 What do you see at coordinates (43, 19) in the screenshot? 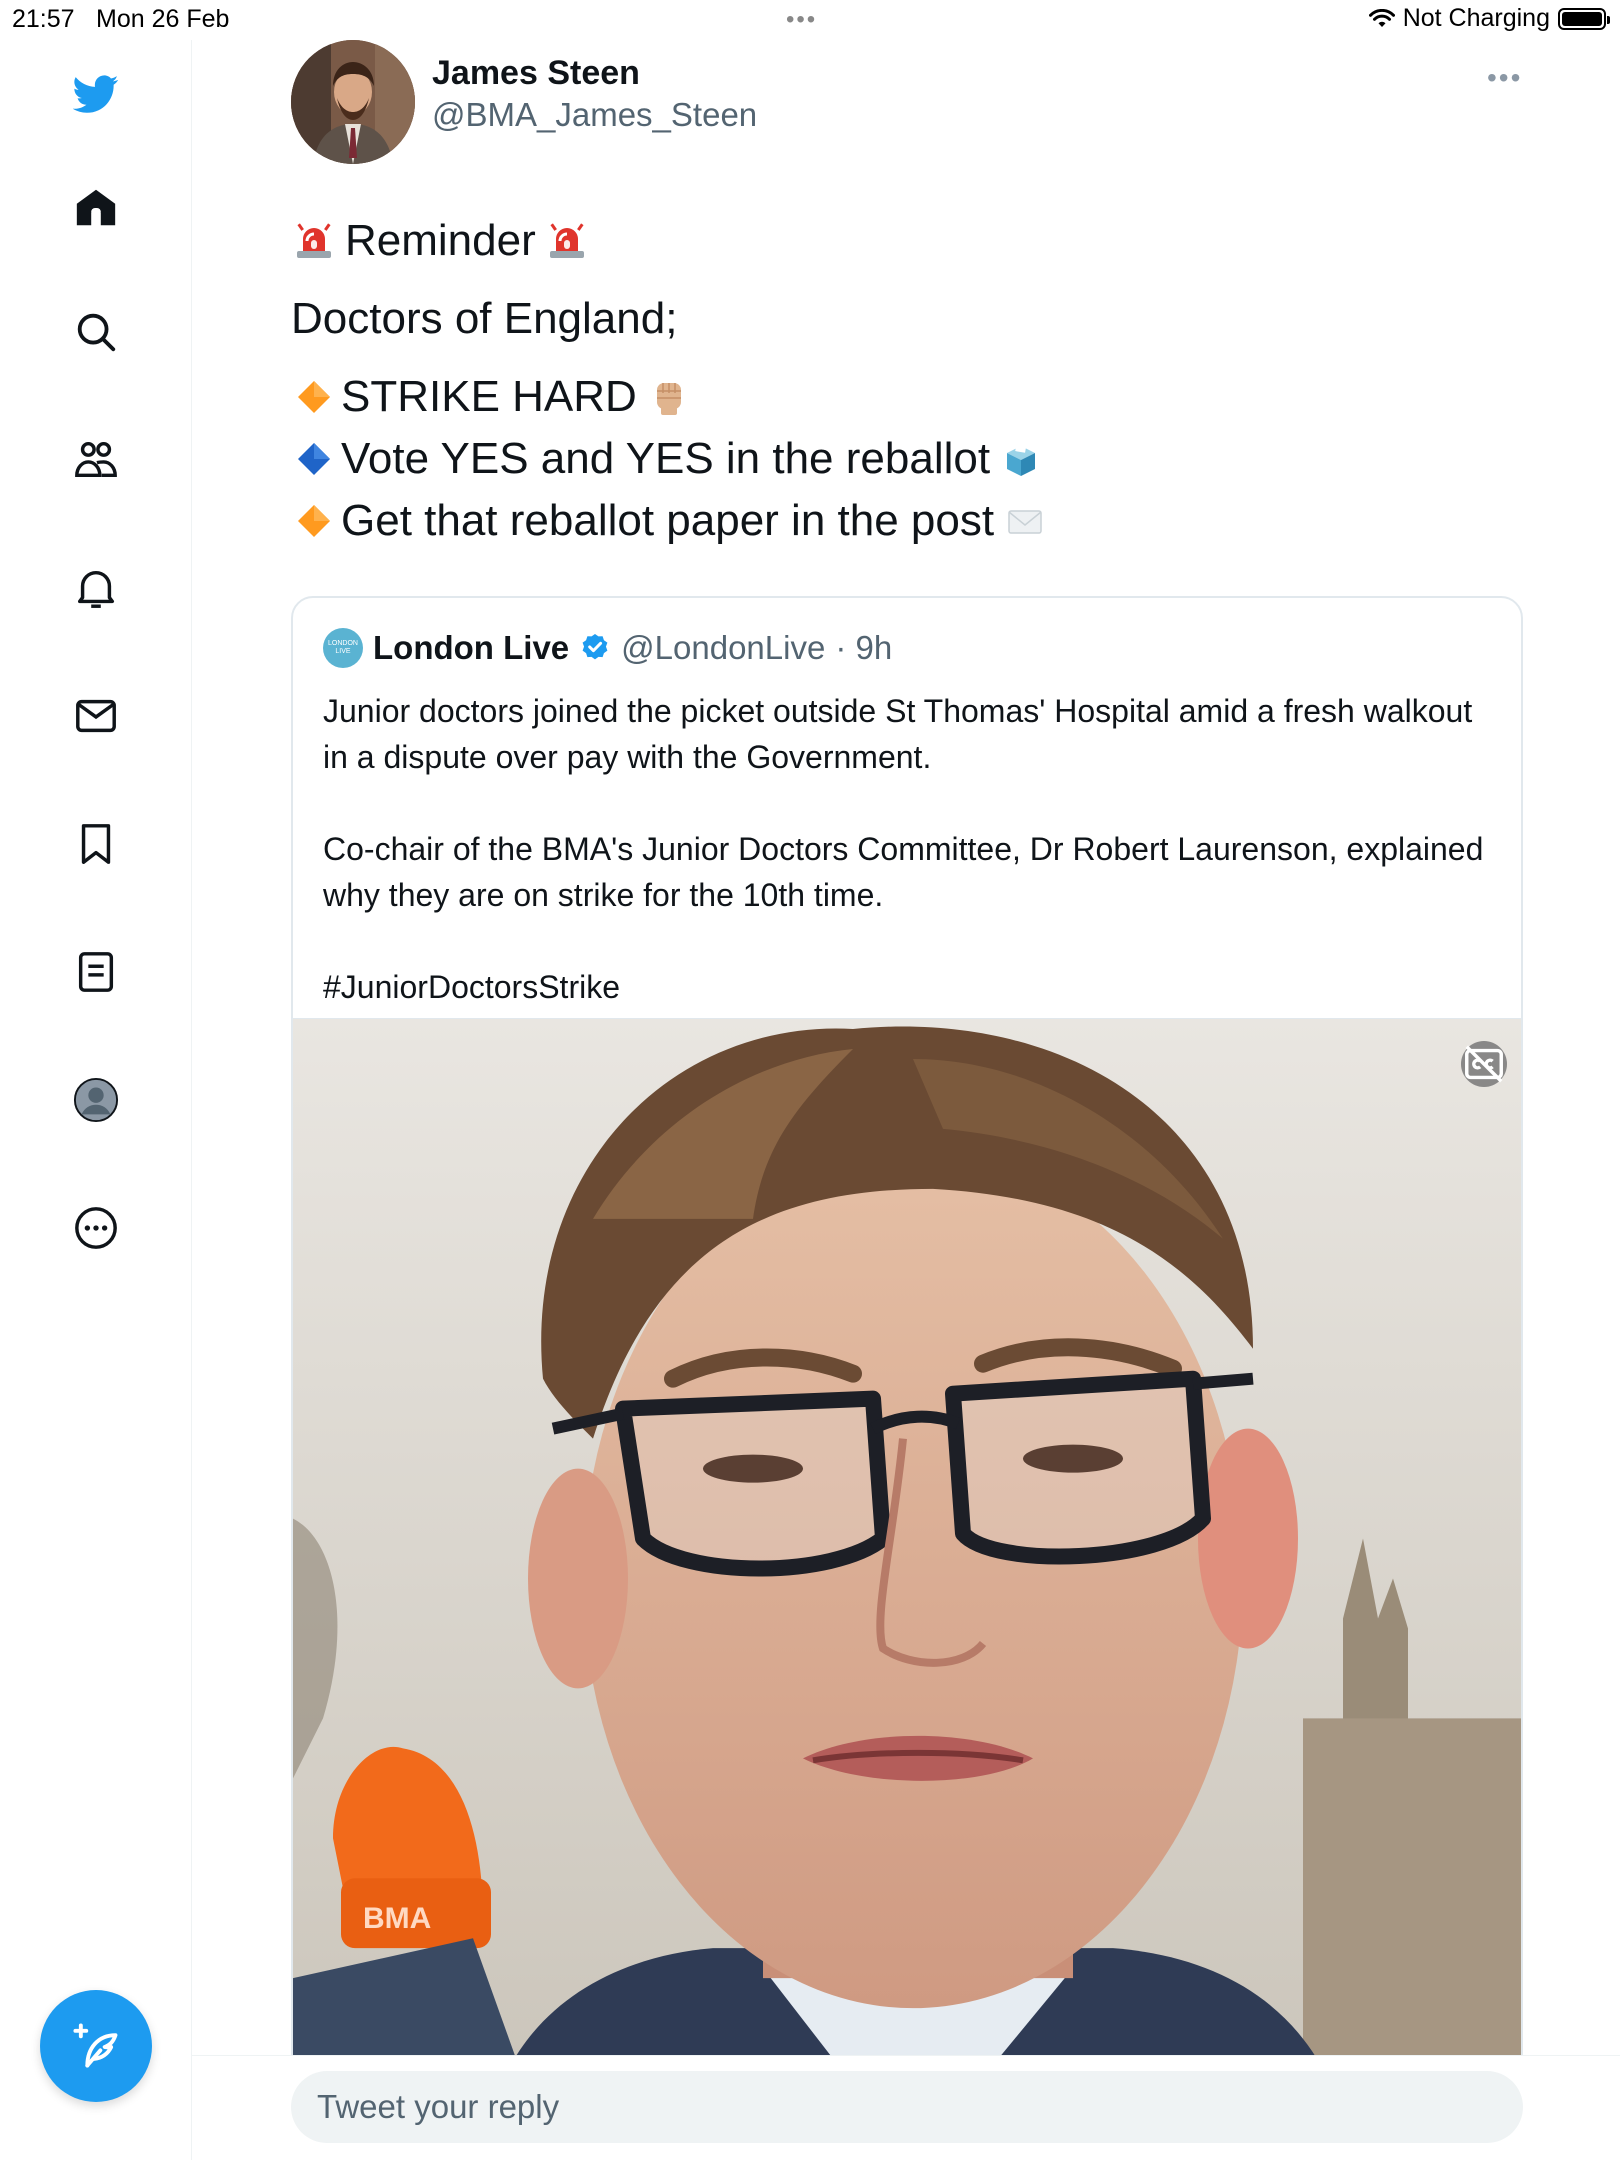
I see `status-time: 21:57` at bounding box center [43, 19].